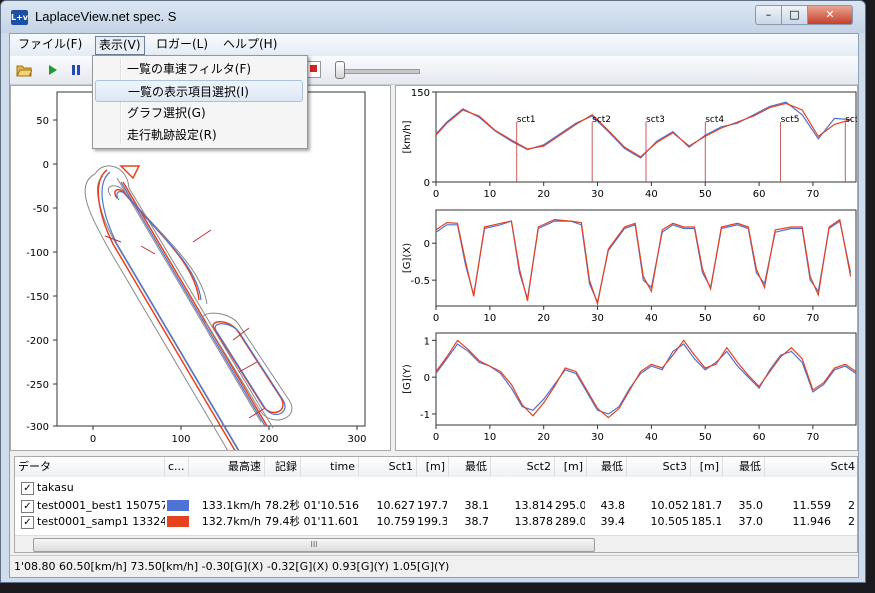  Describe the element at coordinates (199, 135) in the screenshot. I see `menu-item-trajectory-settings: 走行軌跡設定(R)` at that location.